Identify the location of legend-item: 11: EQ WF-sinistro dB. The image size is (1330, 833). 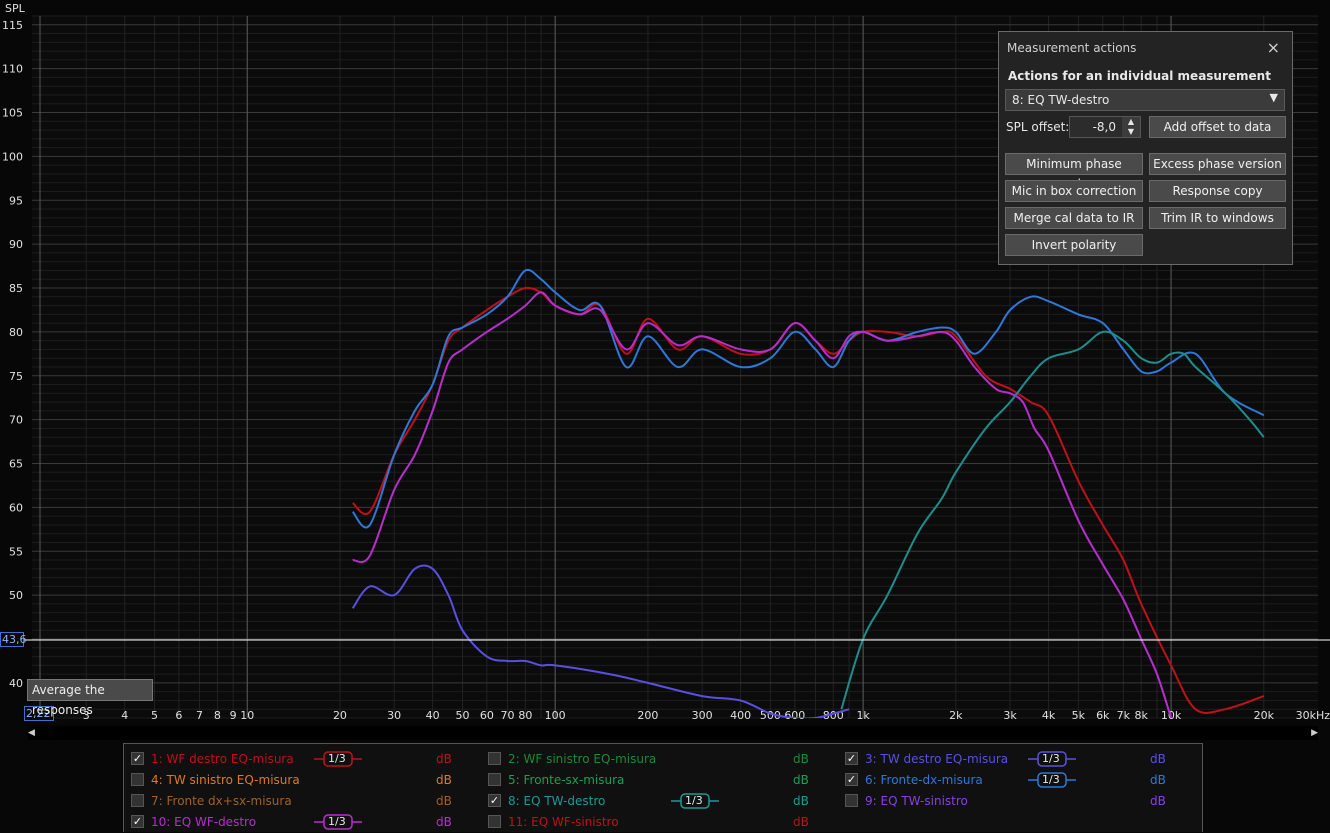
(661, 822).